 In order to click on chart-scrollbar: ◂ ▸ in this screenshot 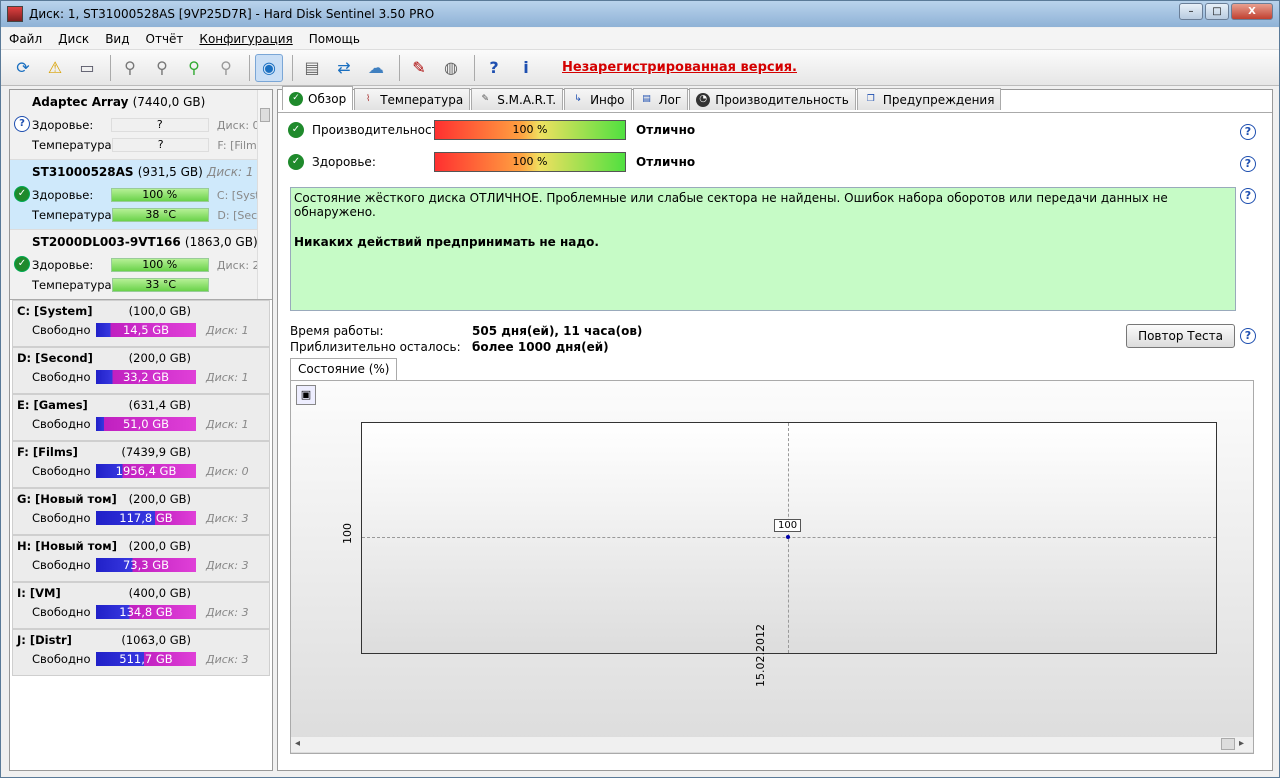, I will do `click(772, 744)`.